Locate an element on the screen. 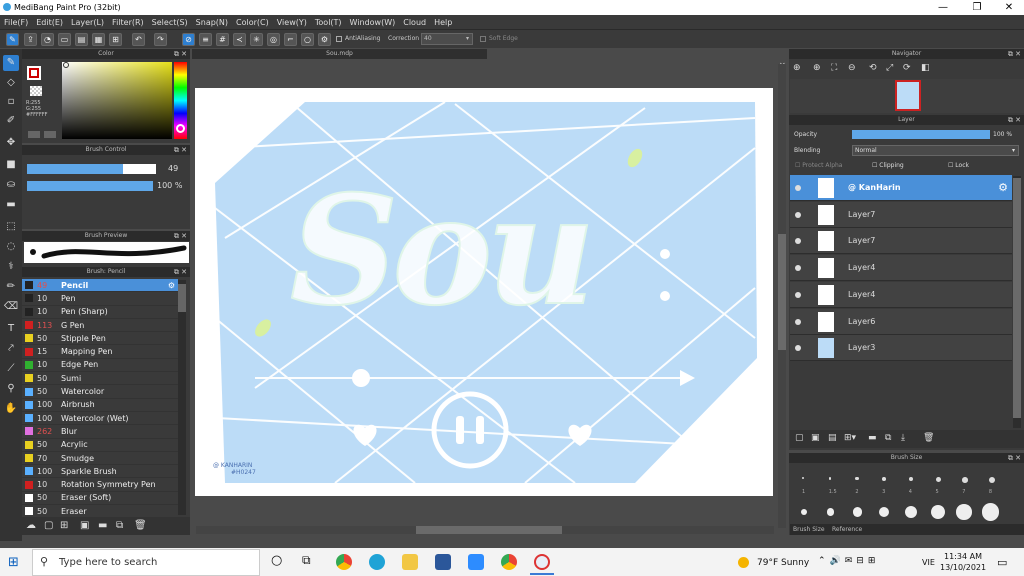  settings-snap-icon: ⚙ is located at coordinates (324, 39).